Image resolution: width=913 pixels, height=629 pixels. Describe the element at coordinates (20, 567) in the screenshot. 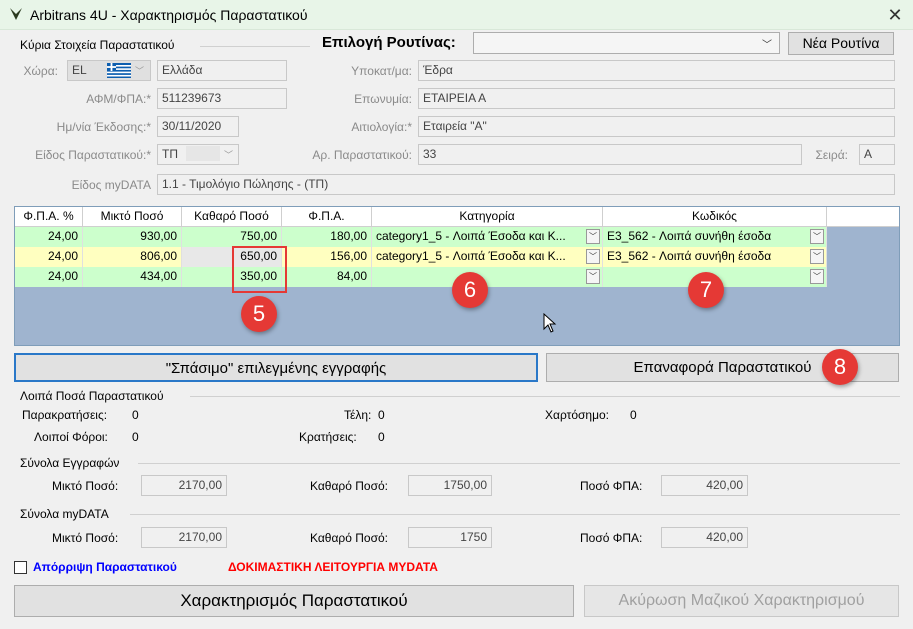

I see `reject-checkbox` at that location.